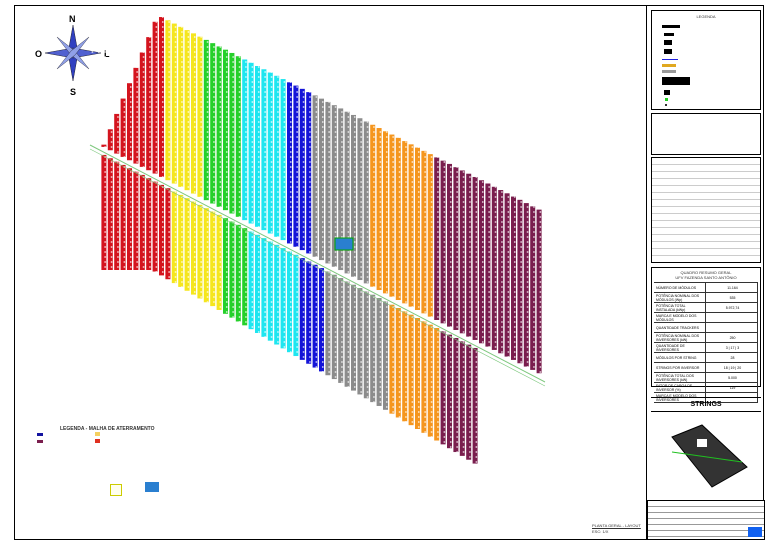  What do you see at coordinates (680, 377) in the screenshot?
I see `summary-label: POTÊNCIA TOTAL DOS INVERSORES (kW)` at bounding box center [680, 377].